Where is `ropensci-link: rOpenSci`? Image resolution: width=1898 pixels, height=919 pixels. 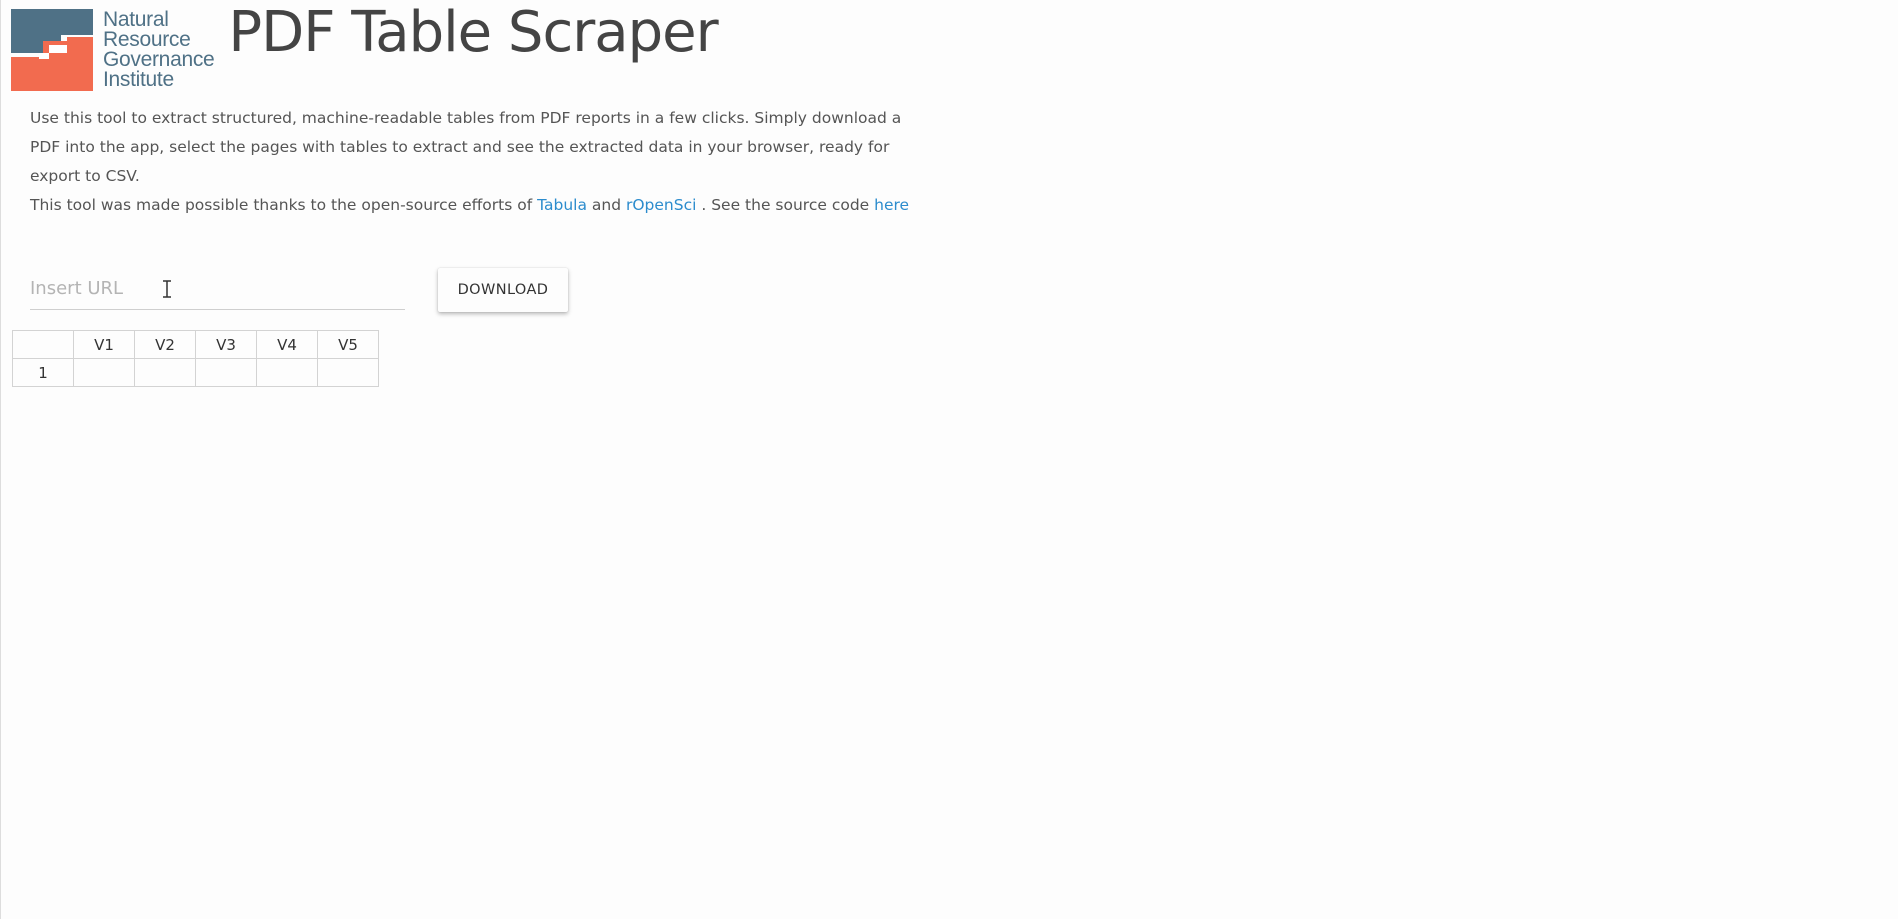 ropensci-link: rOpenSci is located at coordinates (661, 205).